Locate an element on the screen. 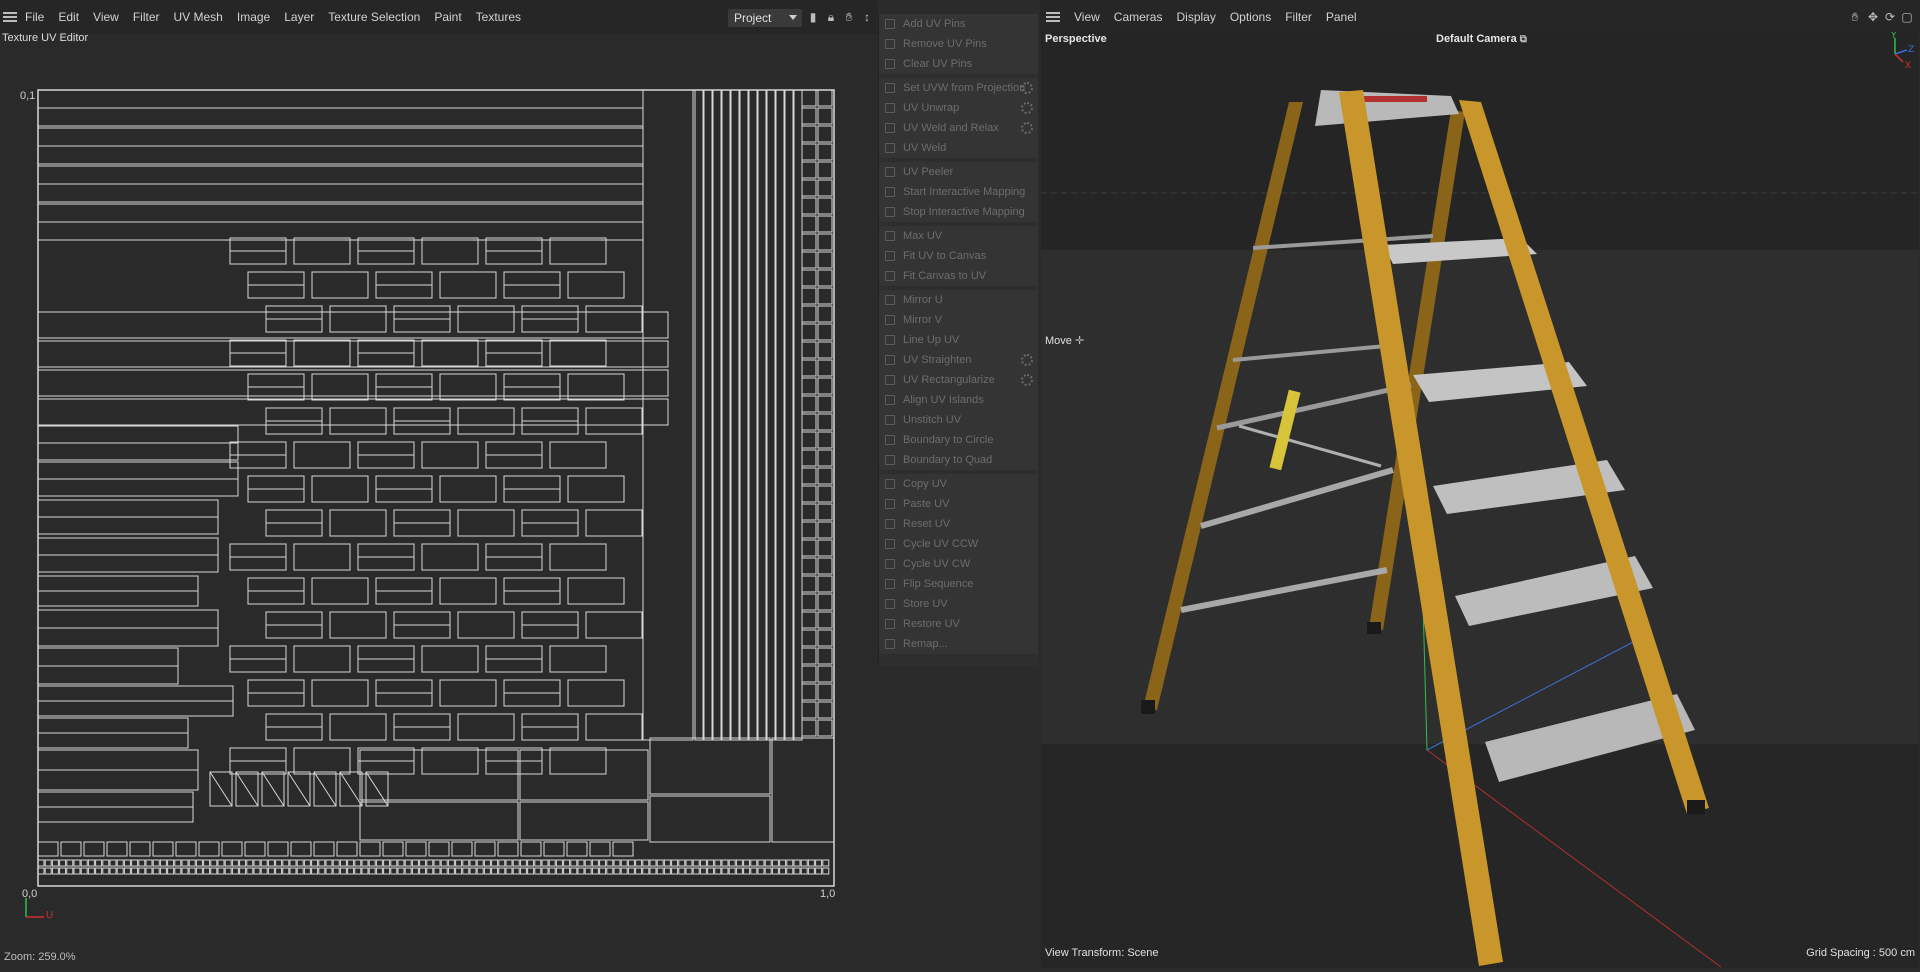  command-uv-weld: UV Weld is located at coordinates (958, 148).